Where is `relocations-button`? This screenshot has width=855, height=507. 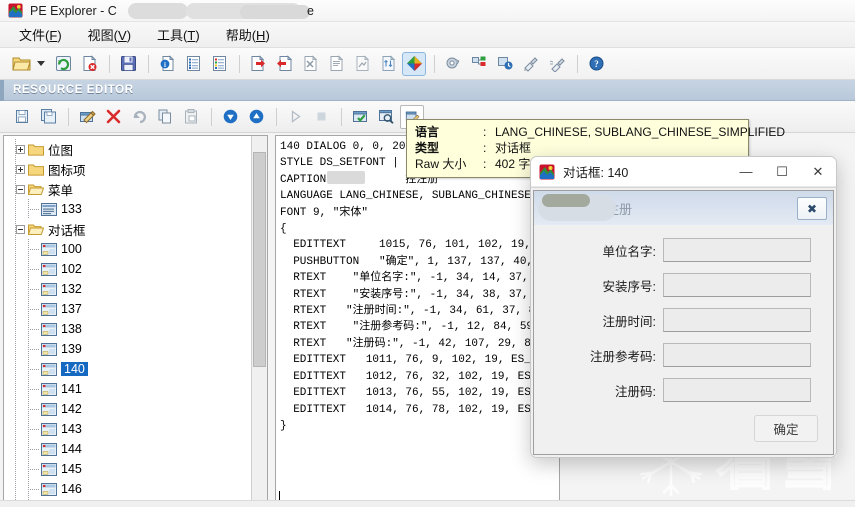 relocations-button is located at coordinates (362, 64).